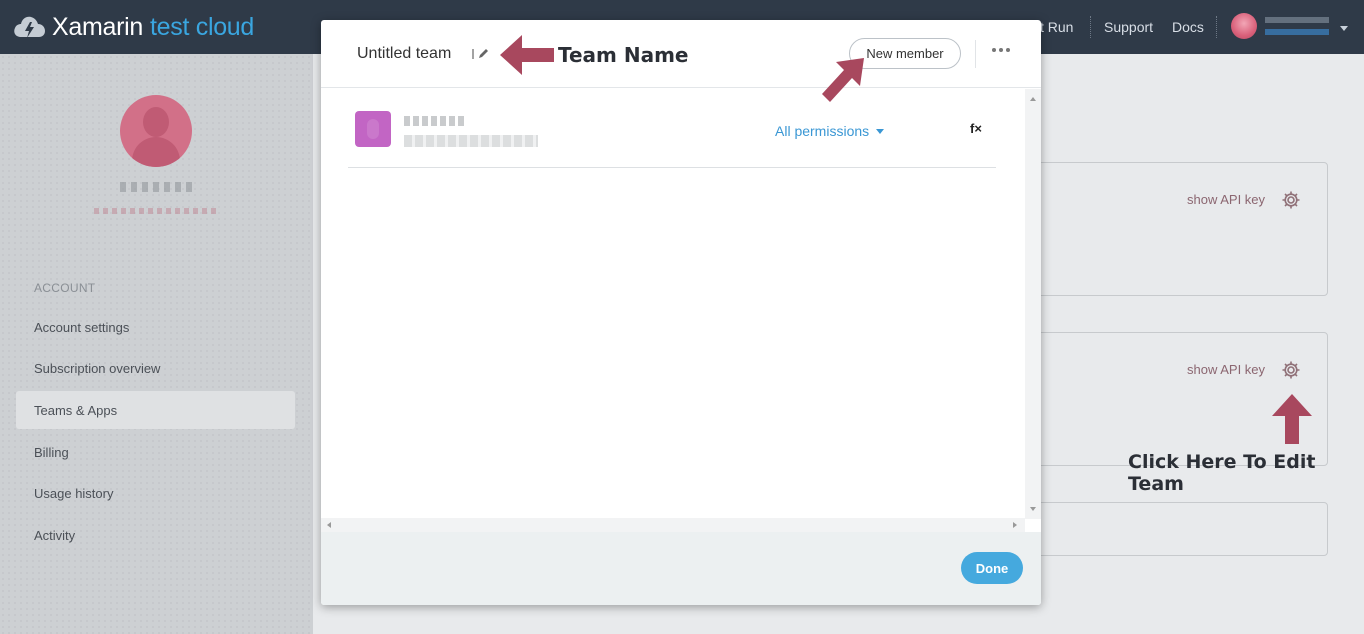  What do you see at coordinates (880, 131) in the screenshot?
I see `caret-down-icon` at bounding box center [880, 131].